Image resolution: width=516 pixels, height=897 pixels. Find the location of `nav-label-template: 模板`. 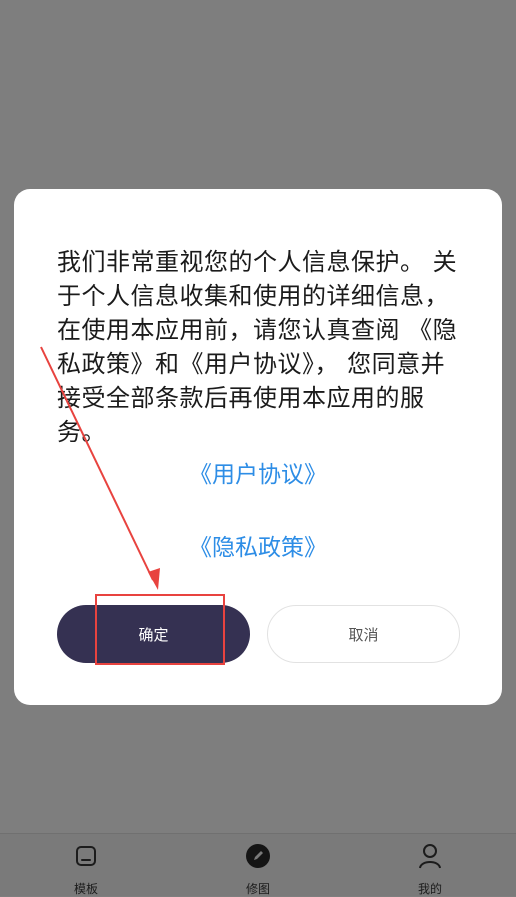

nav-label-template: 模板 is located at coordinates (85, 889).